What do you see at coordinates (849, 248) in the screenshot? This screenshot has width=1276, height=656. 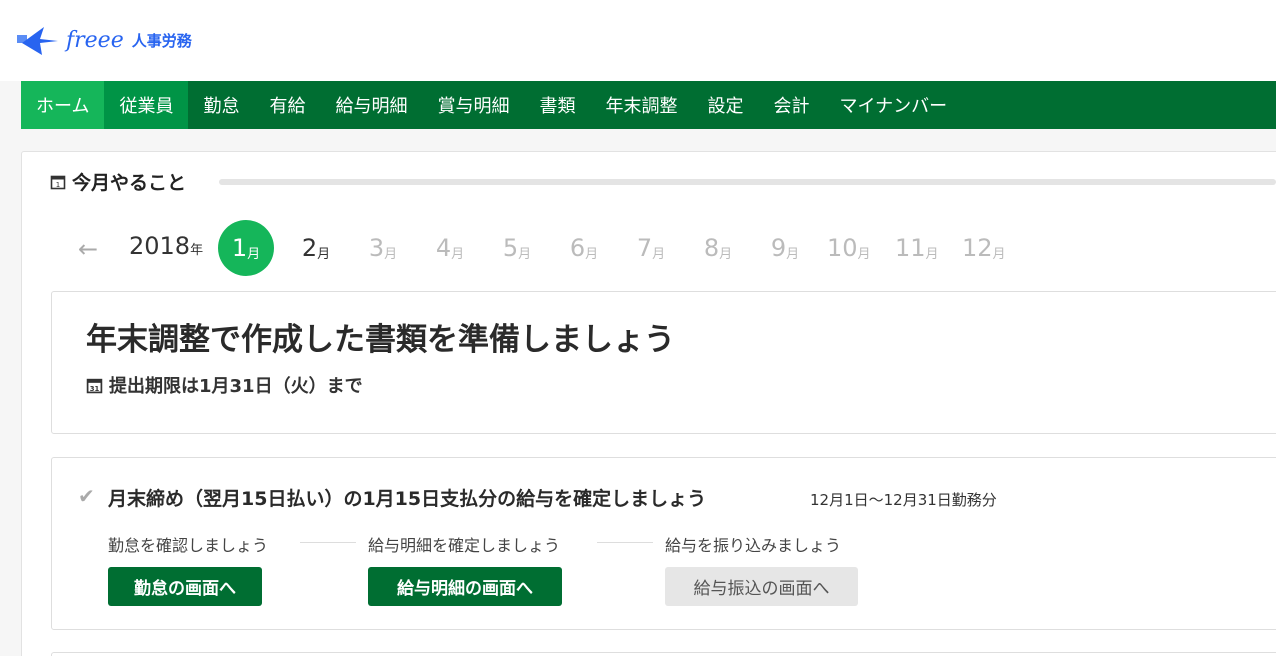 I see `month-10: 10 月` at bounding box center [849, 248].